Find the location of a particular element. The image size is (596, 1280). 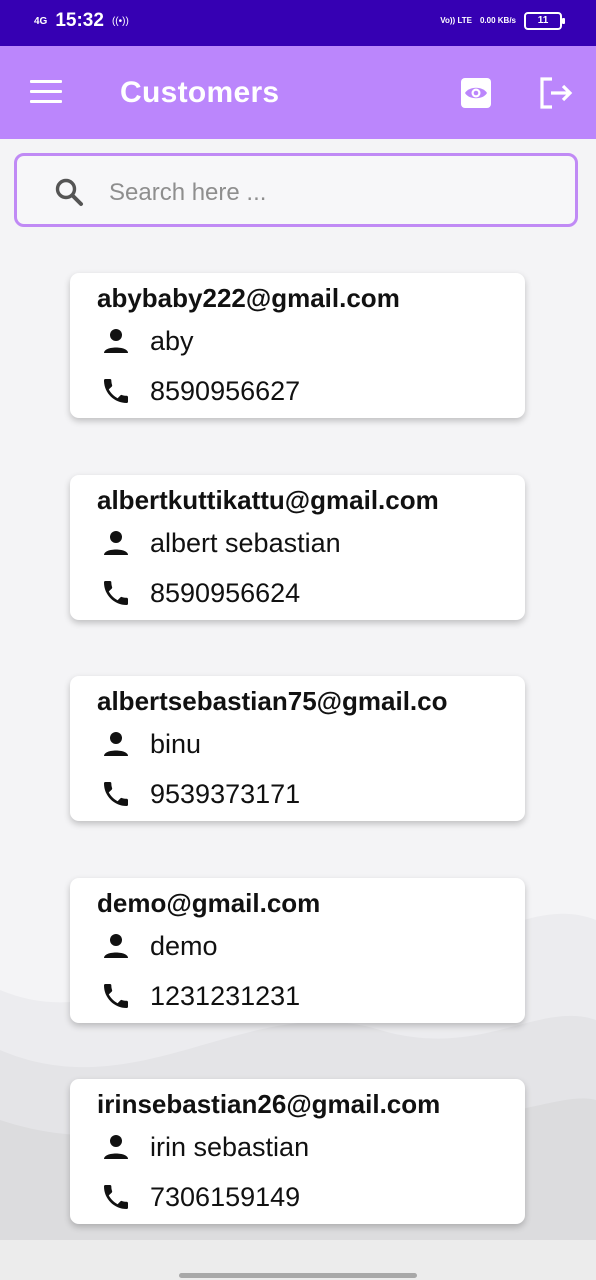

system-nav-bar is located at coordinates (298, 1260).